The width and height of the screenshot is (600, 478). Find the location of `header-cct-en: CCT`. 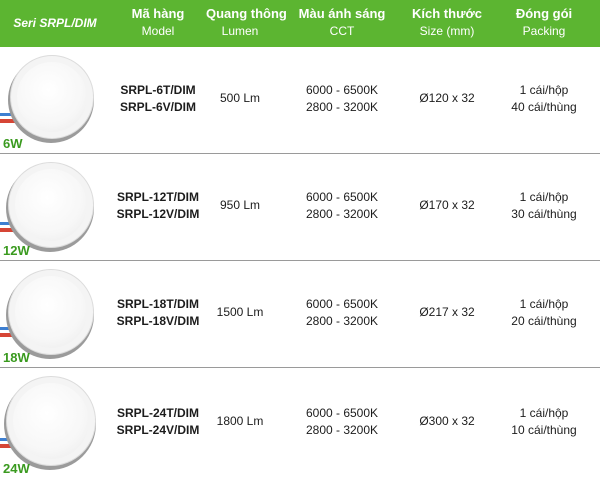

header-cct-en: CCT is located at coordinates (342, 31).